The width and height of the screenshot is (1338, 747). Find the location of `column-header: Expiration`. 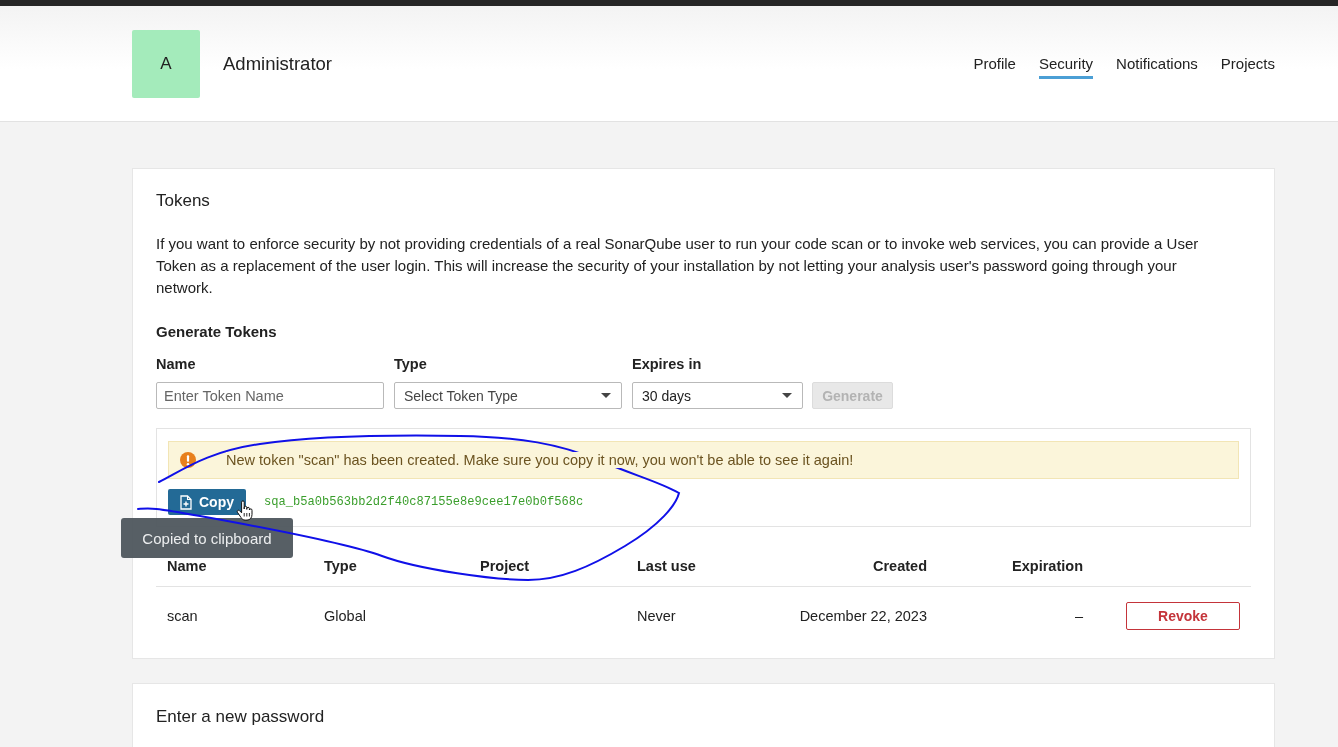

column-header: Expiration is located at coordinates (1016, 566).